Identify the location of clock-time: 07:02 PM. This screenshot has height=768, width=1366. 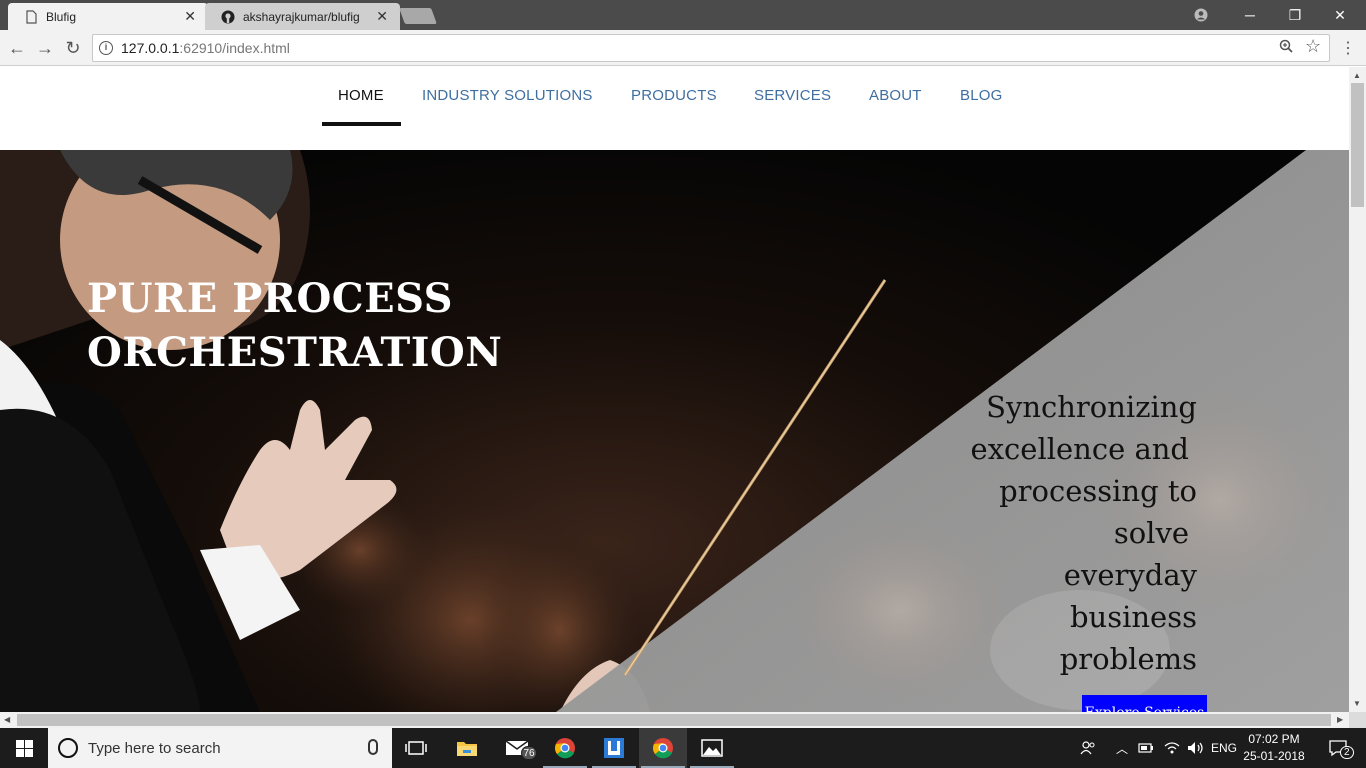
(1274, 739).